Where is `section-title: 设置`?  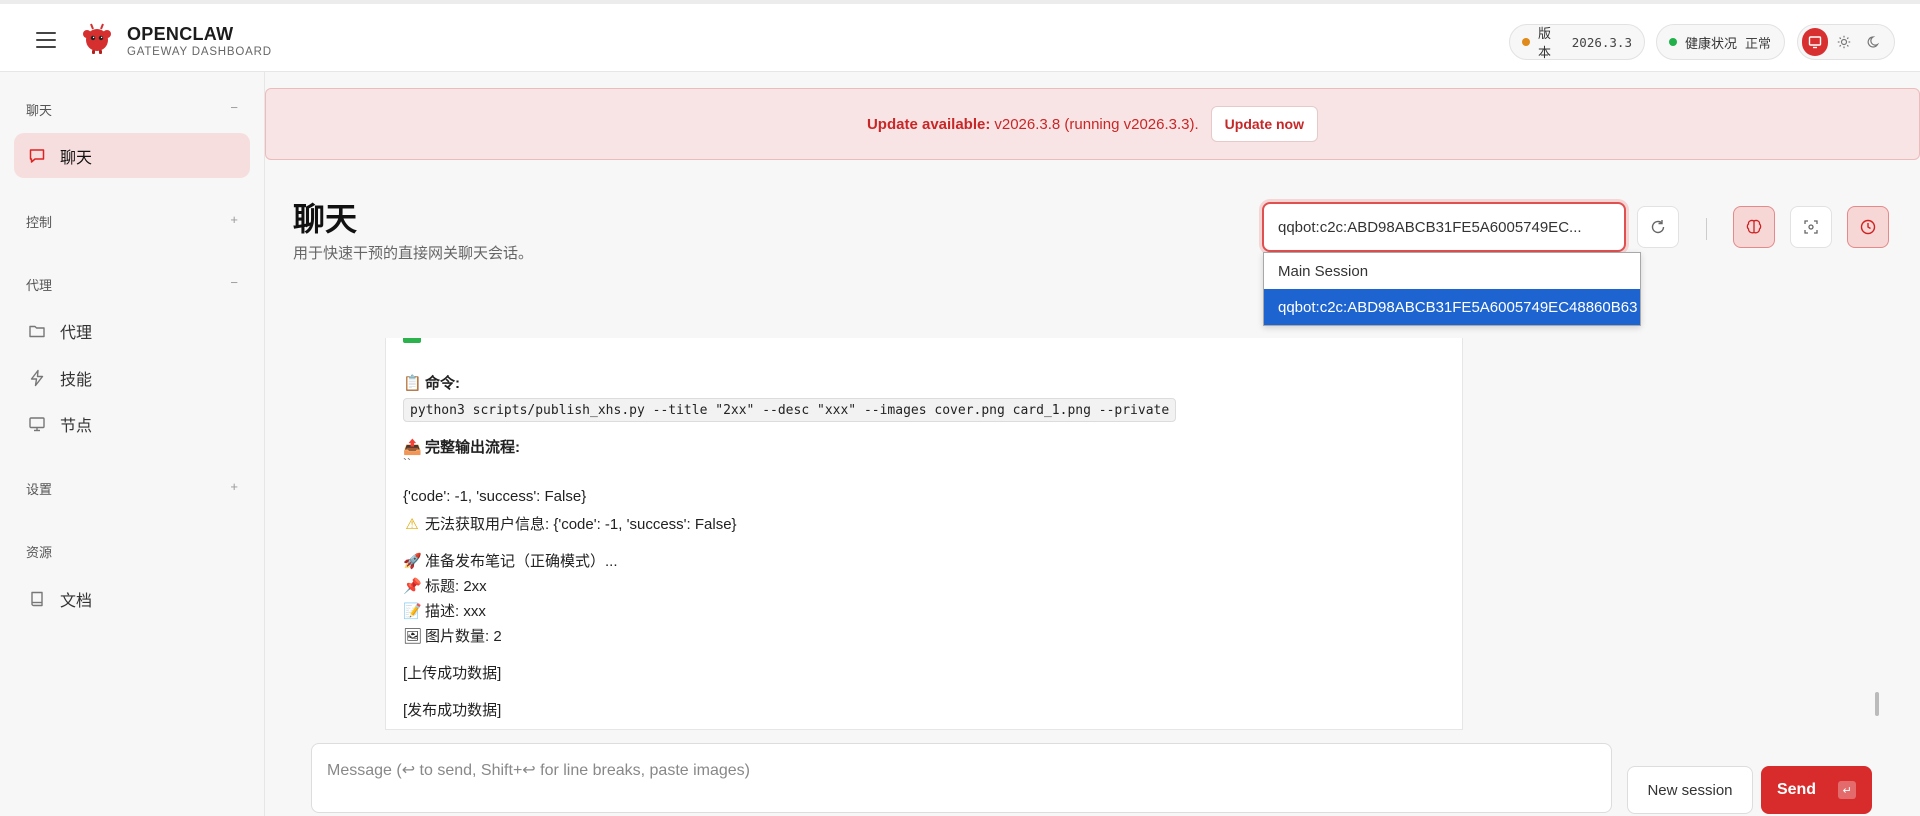 section-title: 设置 is located at coordinates (39, 489).